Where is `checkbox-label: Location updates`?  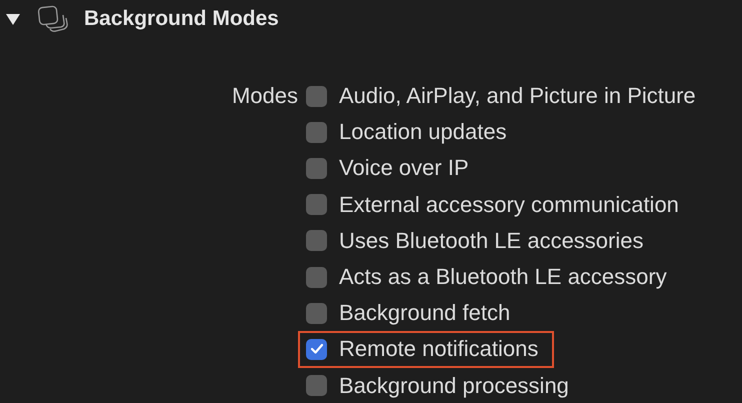
checkbox-label: Location updates is located at coordinates (423, 132).